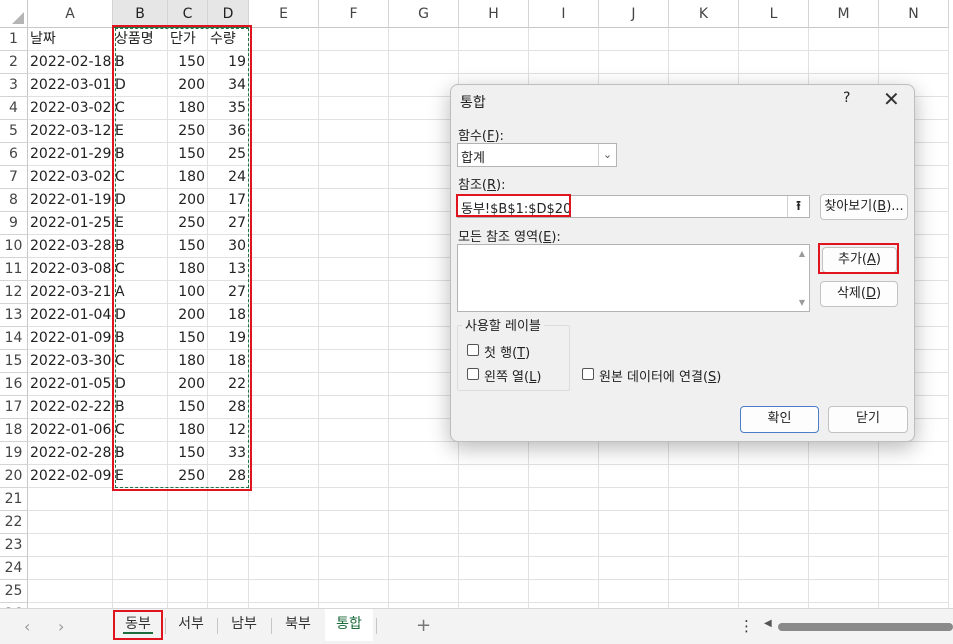 The width and height of the screenshot is (953, 644). What do you see at coordinates (188, 14) in the screenshot?
I see `column-header-c: C` at bounding box center [188, 14].